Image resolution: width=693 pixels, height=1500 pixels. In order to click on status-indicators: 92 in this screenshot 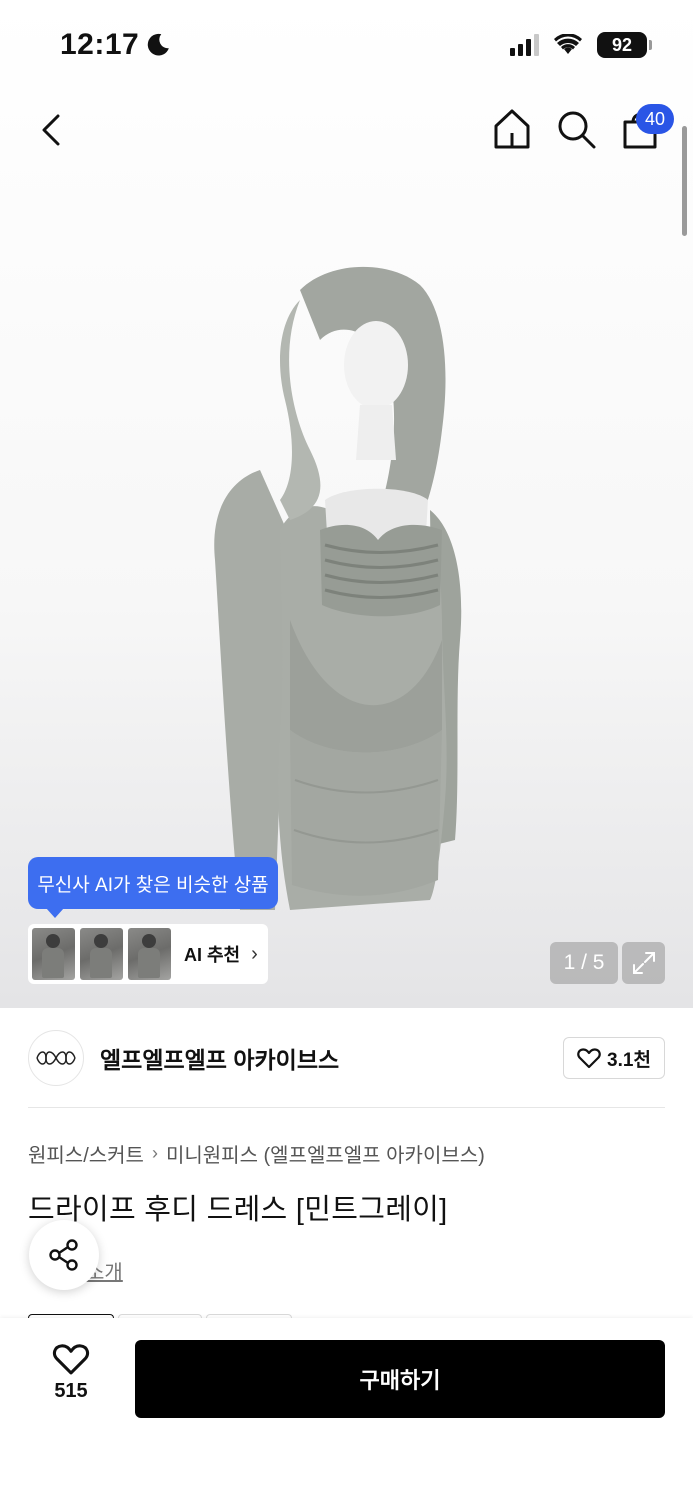, I will do `click(581, 45)`.